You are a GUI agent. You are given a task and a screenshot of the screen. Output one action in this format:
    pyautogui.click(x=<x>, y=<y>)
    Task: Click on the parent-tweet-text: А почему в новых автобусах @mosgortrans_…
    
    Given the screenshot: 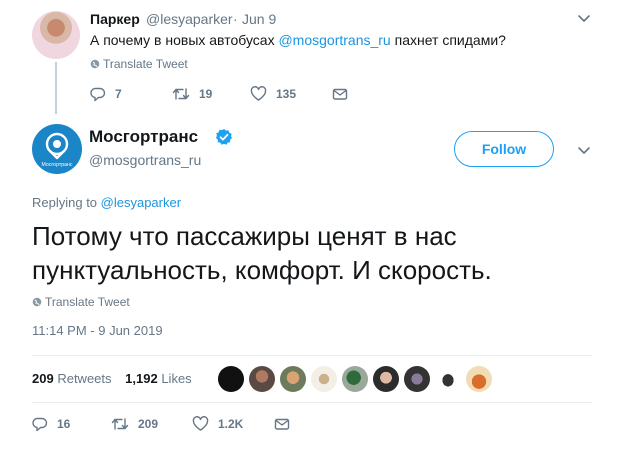 What is the action you would take?
    pyautogui.click(x=298, y=40)
    